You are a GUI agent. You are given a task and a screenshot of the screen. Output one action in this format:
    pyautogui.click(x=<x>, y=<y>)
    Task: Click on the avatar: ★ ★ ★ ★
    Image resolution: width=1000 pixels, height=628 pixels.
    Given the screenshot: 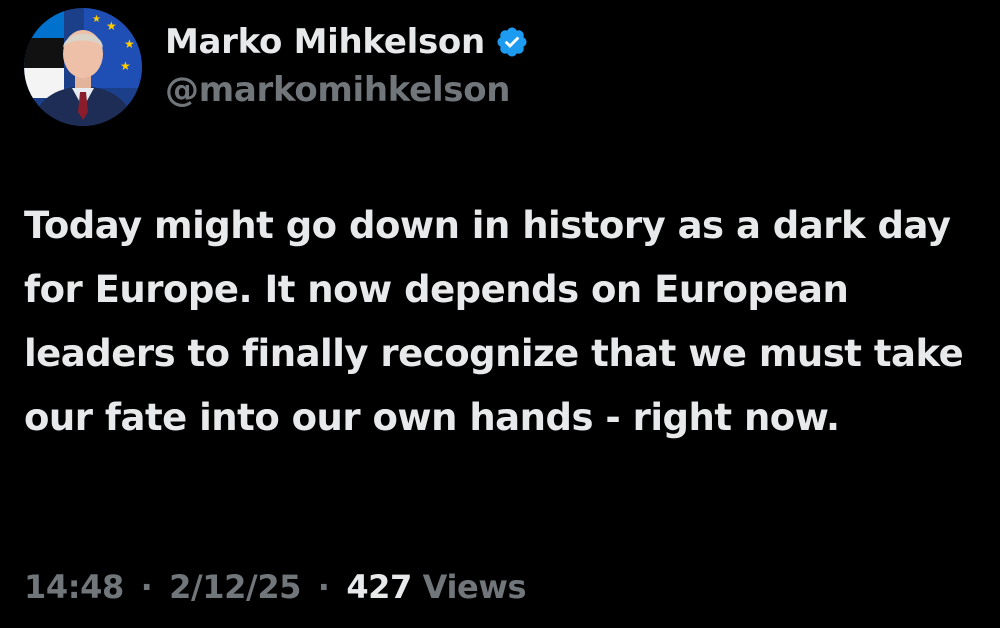 What is the action you would take?
    pyautogui.click(x=83, y=67)
    